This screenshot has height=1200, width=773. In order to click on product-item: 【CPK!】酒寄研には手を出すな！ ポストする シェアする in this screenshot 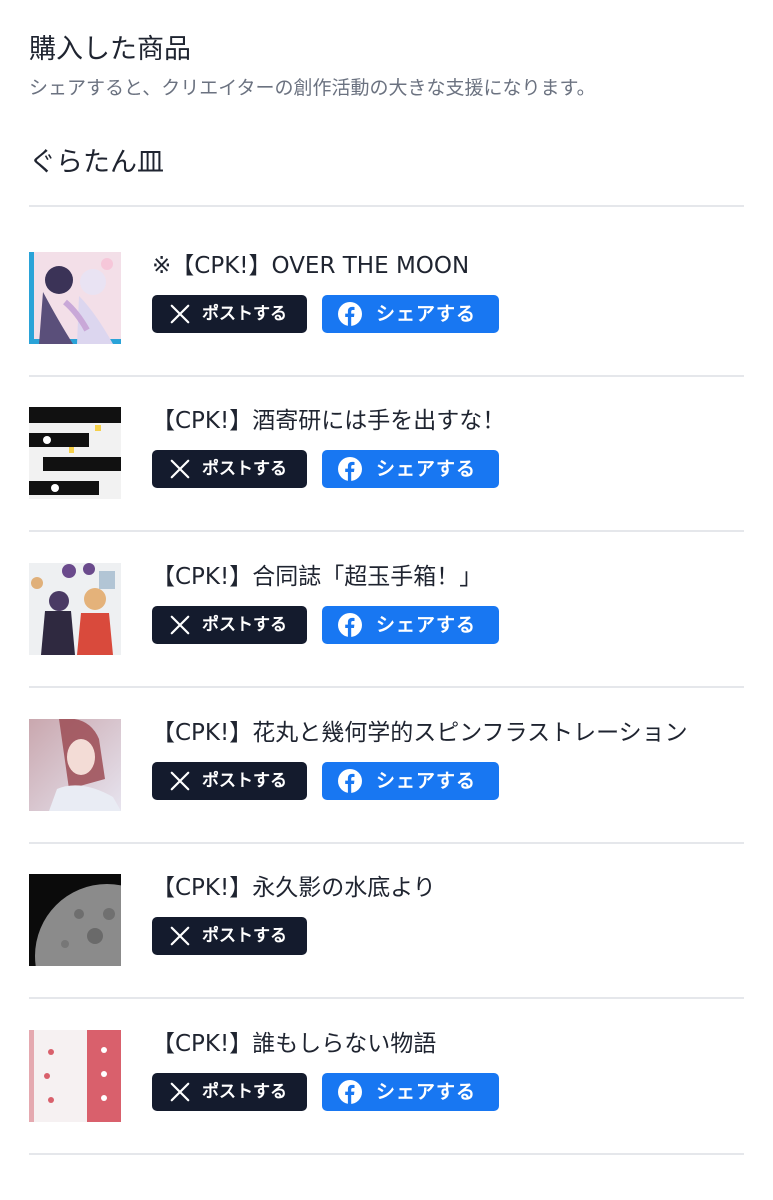, I will do `click(386, 484)`.